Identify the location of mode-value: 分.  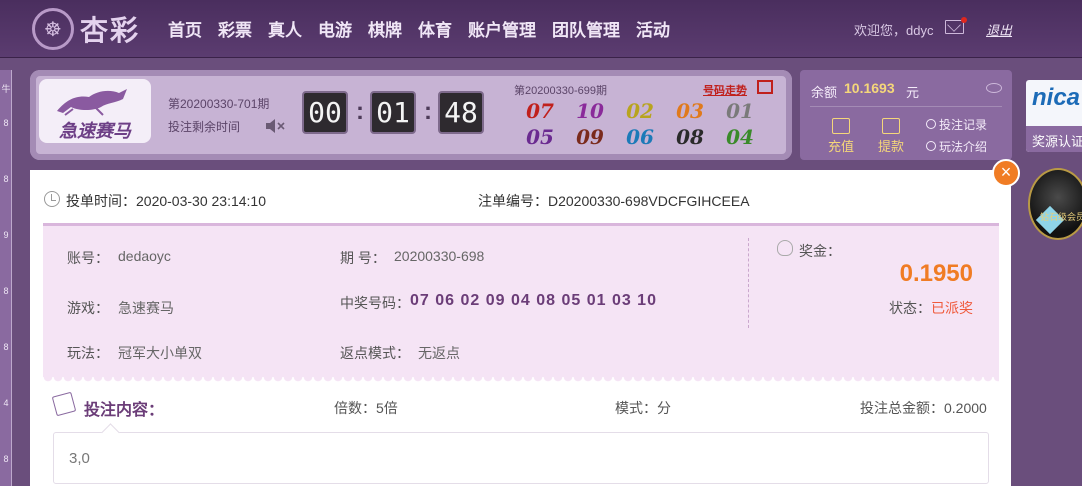
(664, 408).